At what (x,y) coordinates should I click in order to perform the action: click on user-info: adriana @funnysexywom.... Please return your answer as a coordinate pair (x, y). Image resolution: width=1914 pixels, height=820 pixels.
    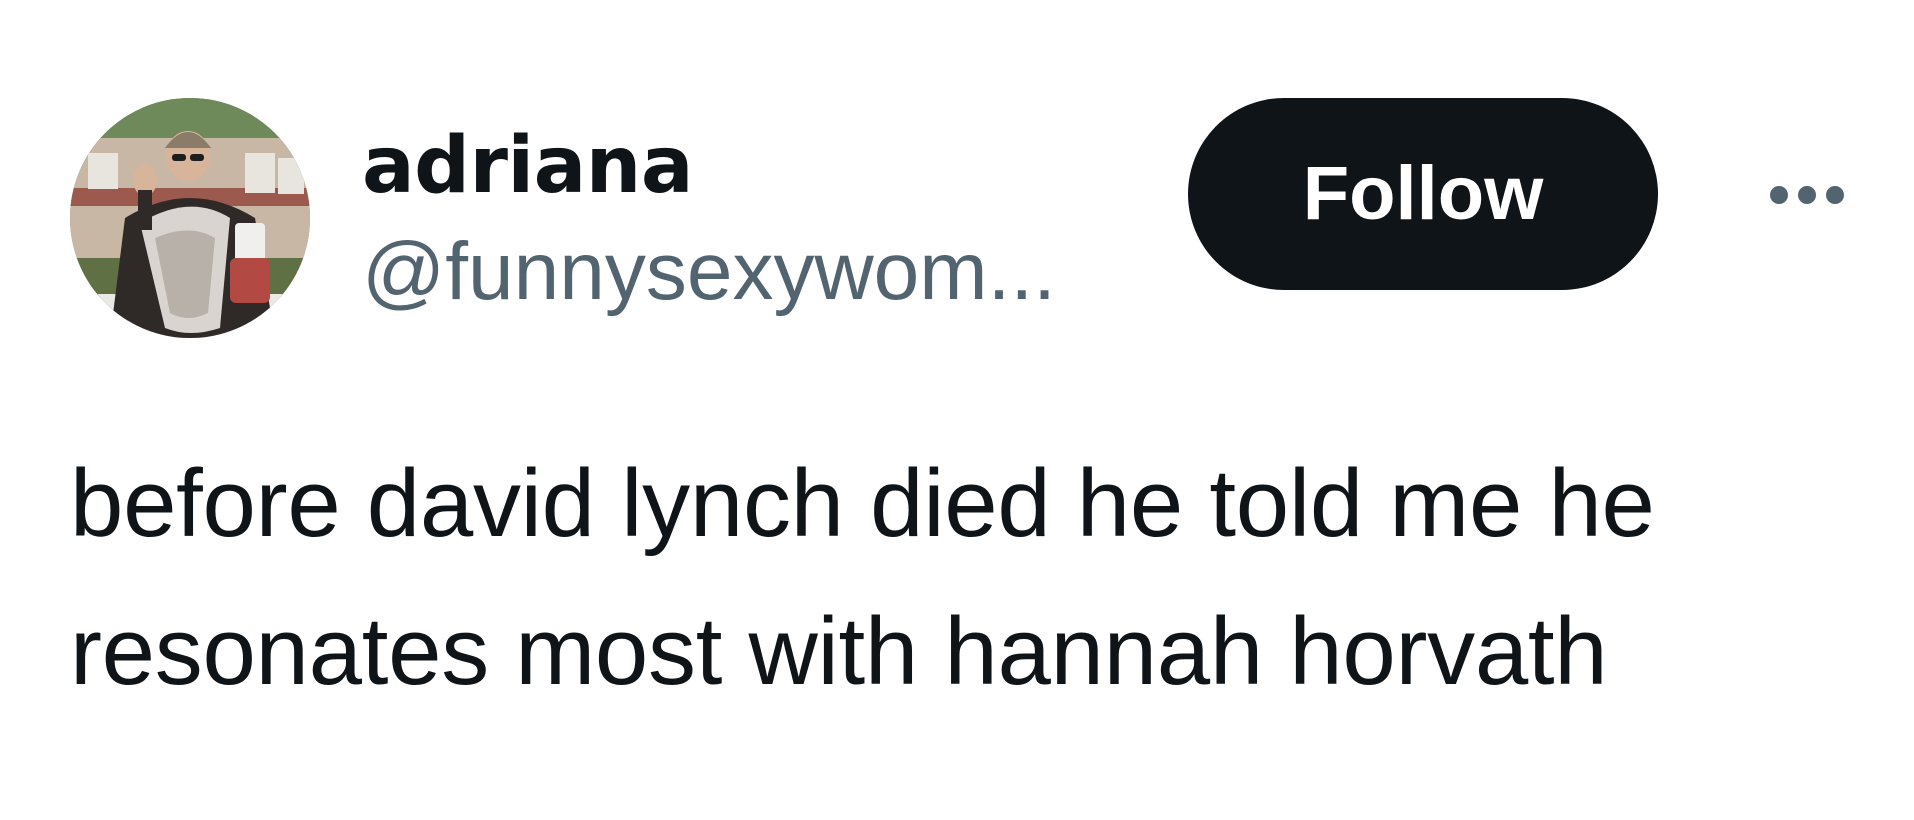
    Looking at the image, I should click on (762, 219).